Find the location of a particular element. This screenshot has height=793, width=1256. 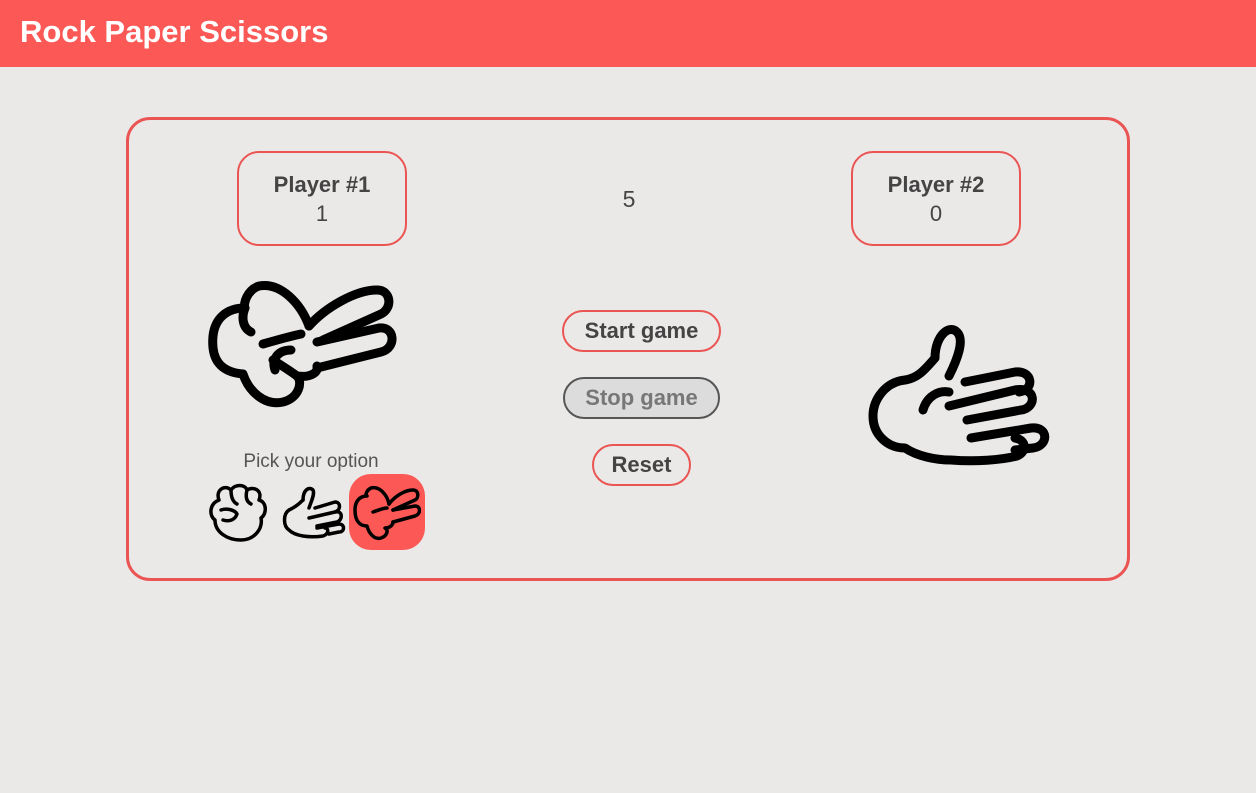

option-scissors is located at coordinates (387, 512).